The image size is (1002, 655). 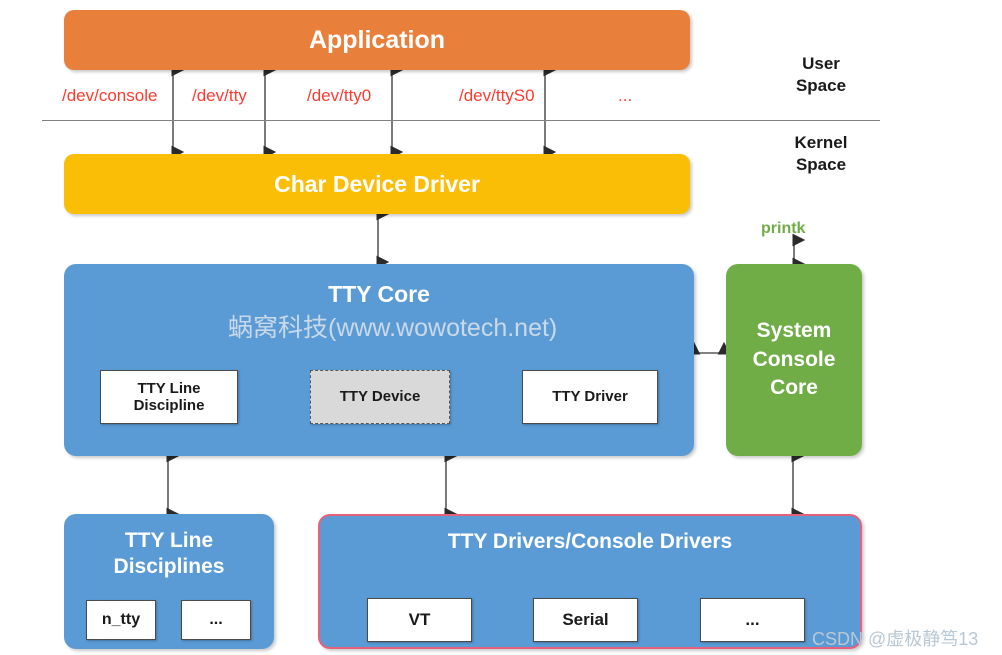 What do you see at coordinates (393, 328) in the screenshot?
I see `watermark-center: 蜗窝科技(www.wowotech.net)` at bounding box center [393, 328].